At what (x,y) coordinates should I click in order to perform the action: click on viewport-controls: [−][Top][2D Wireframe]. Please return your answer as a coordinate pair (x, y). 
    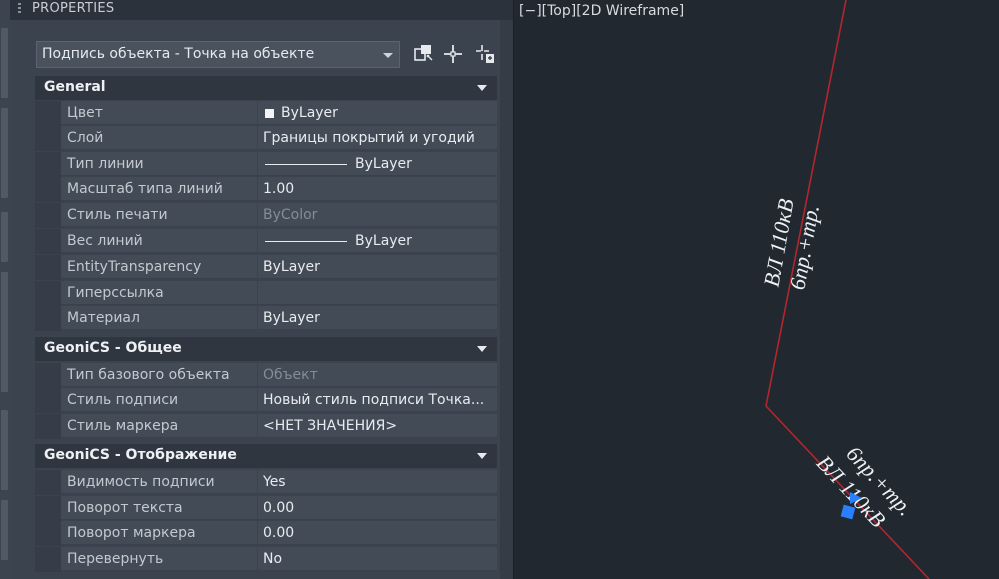
    Looking at the image, I should click on (601, 11).